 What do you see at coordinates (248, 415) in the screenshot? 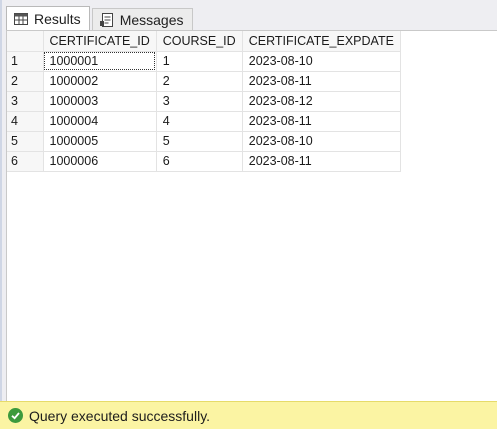
I see `status-bar: Query executed successfully.` at bounding box center [248, 415].